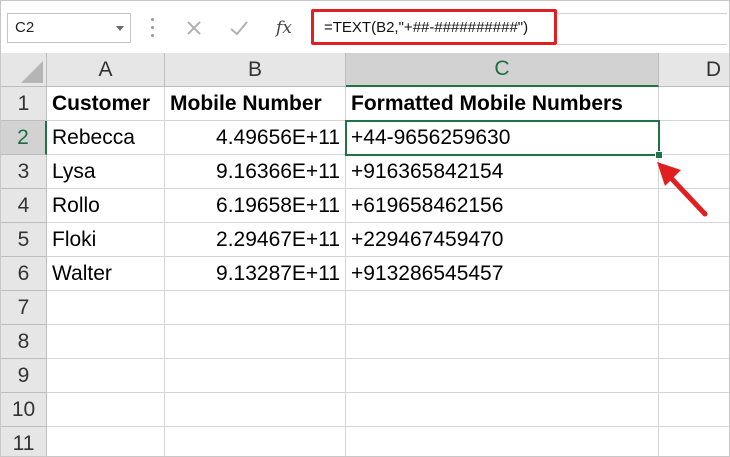 The image size is (730, 457). I want to click on cell-d2, so click(694, 138).